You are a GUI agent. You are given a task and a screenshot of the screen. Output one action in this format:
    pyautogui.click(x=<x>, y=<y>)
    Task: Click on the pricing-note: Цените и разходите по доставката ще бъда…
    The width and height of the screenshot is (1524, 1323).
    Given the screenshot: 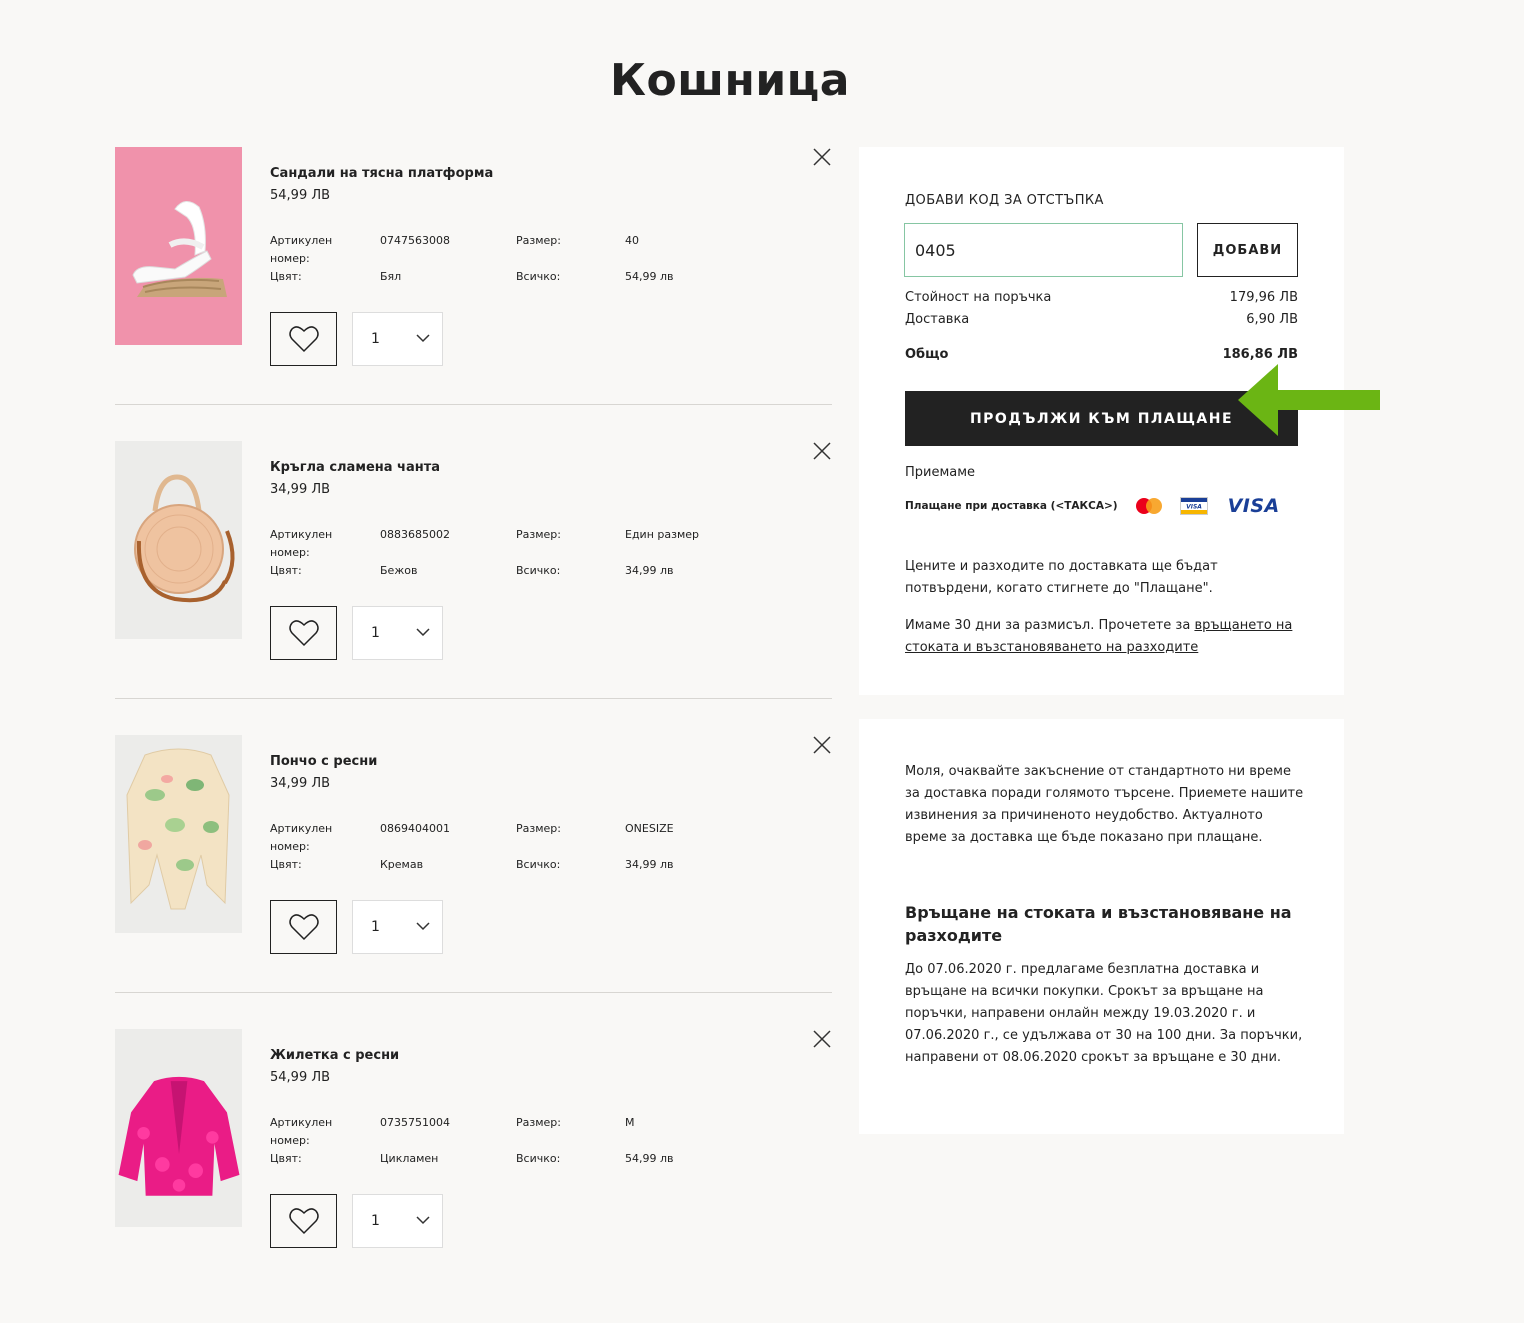 What is the action you would take?
    pyautogui.click(x=1061, y=577)
    